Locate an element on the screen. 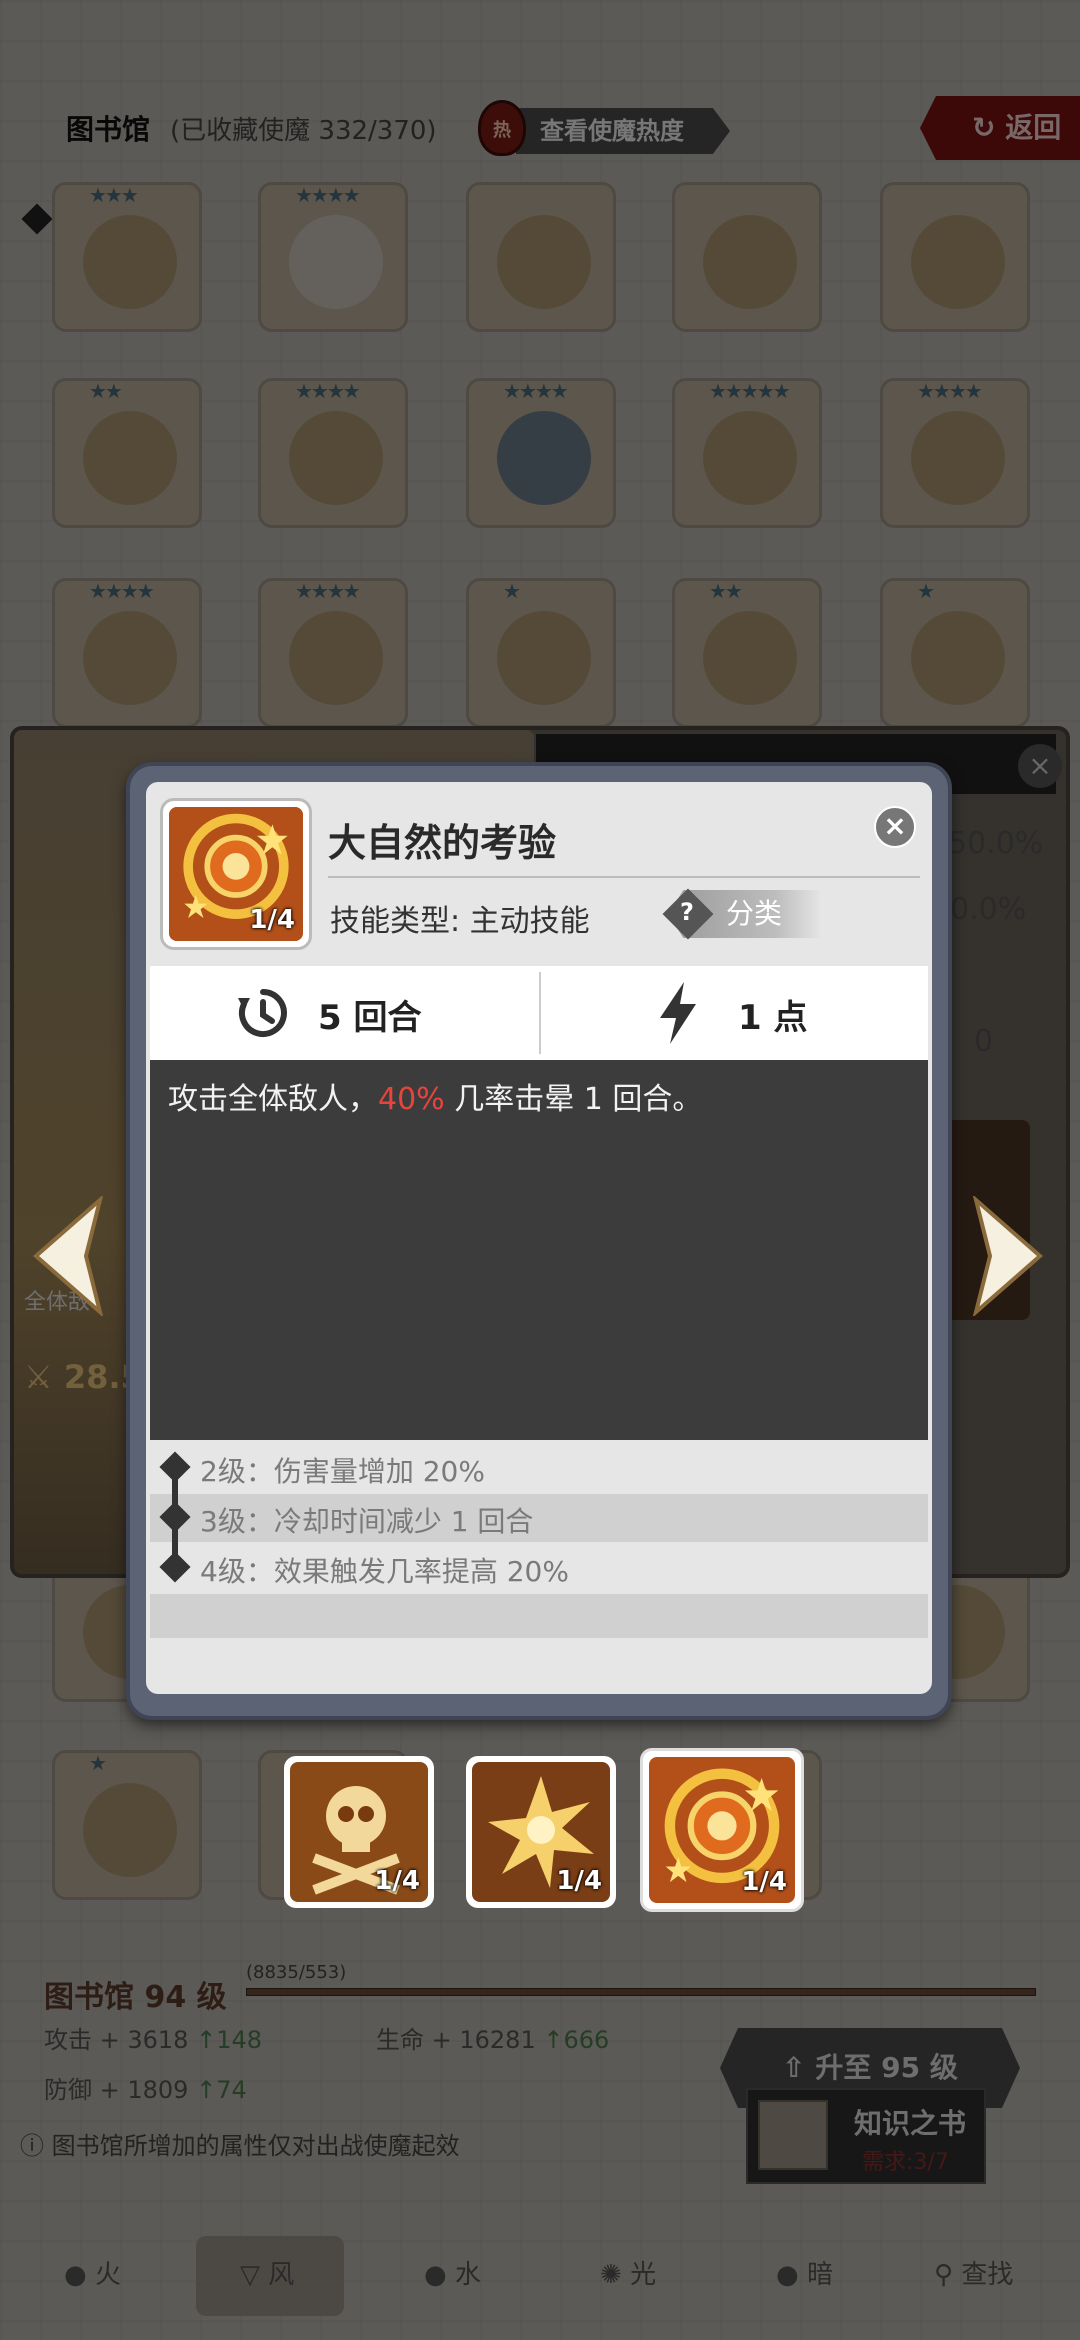 The height and width of the screenshot is (2340, 1080). skill-description: 攻击全体敌人，40% 几率击晕 1 回合。 is located at coordinates (435, 1099).